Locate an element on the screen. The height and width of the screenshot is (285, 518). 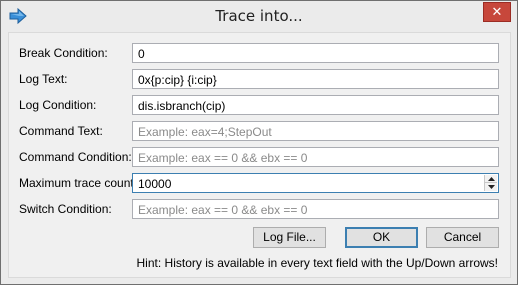
log-text-input: 0x{p:cip} {i:cip} is located at coordinates (315, 79).